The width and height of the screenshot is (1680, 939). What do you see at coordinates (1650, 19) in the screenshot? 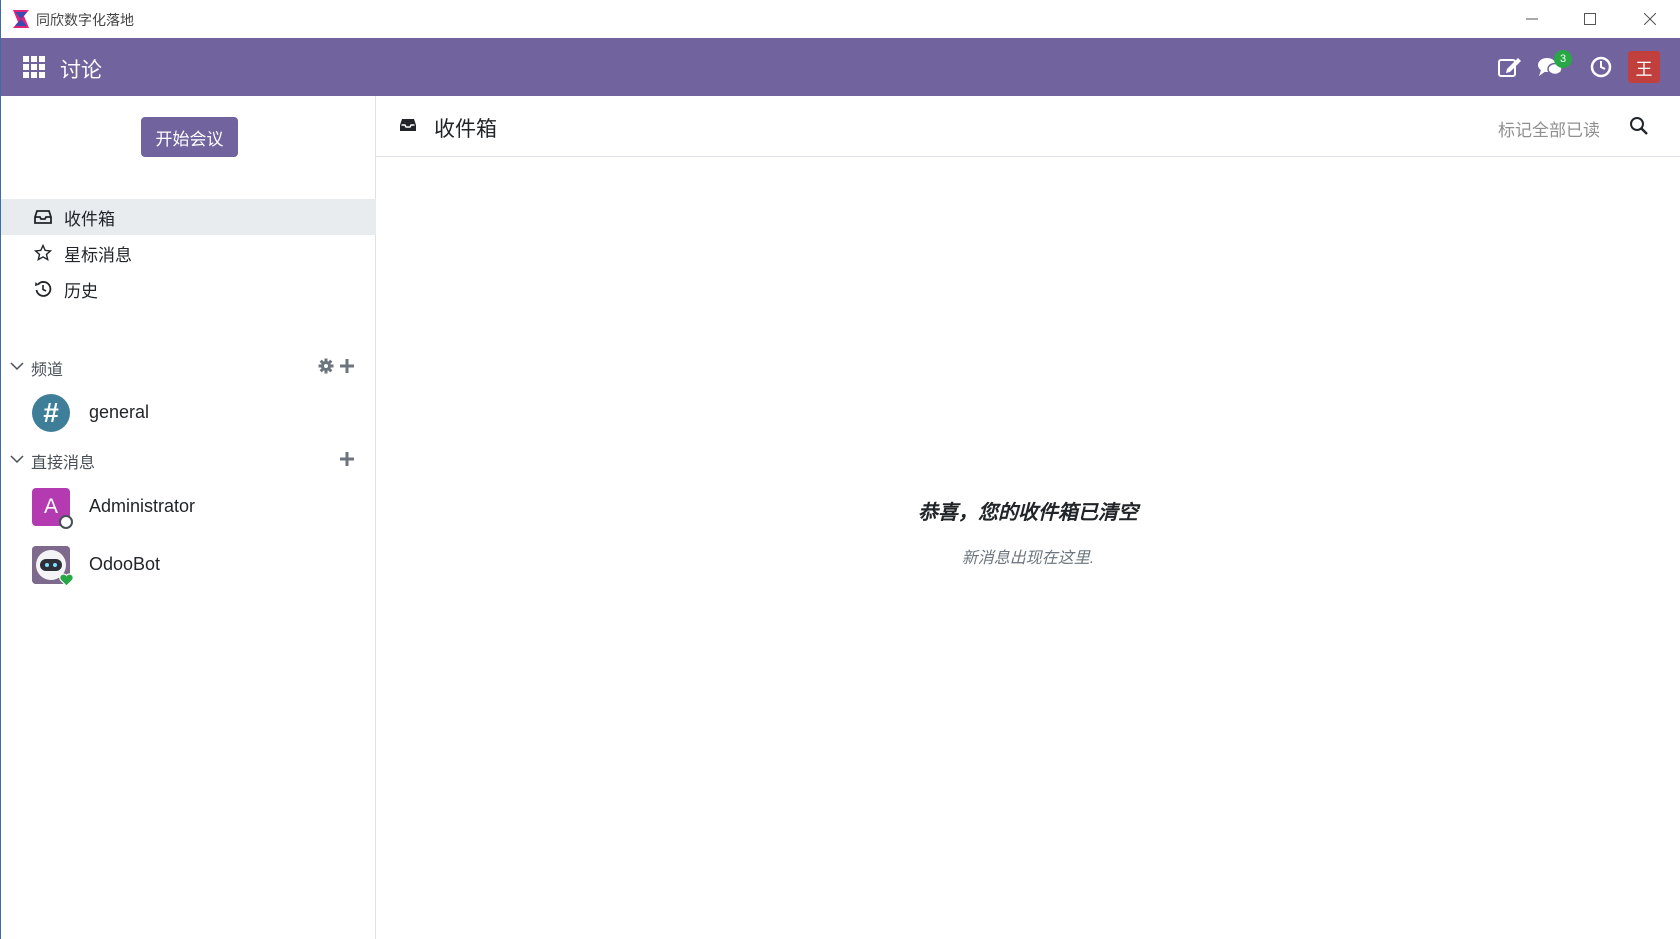
I see `close-icon` at bounding box center [1650, 19].